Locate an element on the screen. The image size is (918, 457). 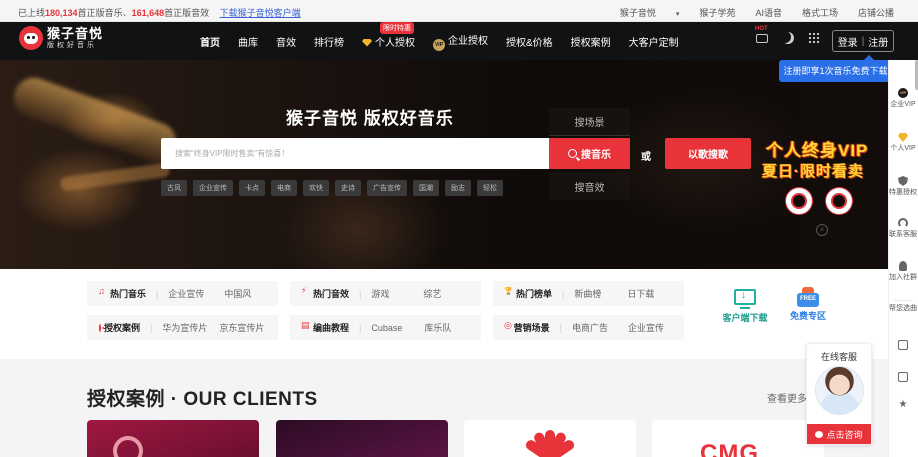
consult-button: 点击咨询 is located at coordinates (839, 434).